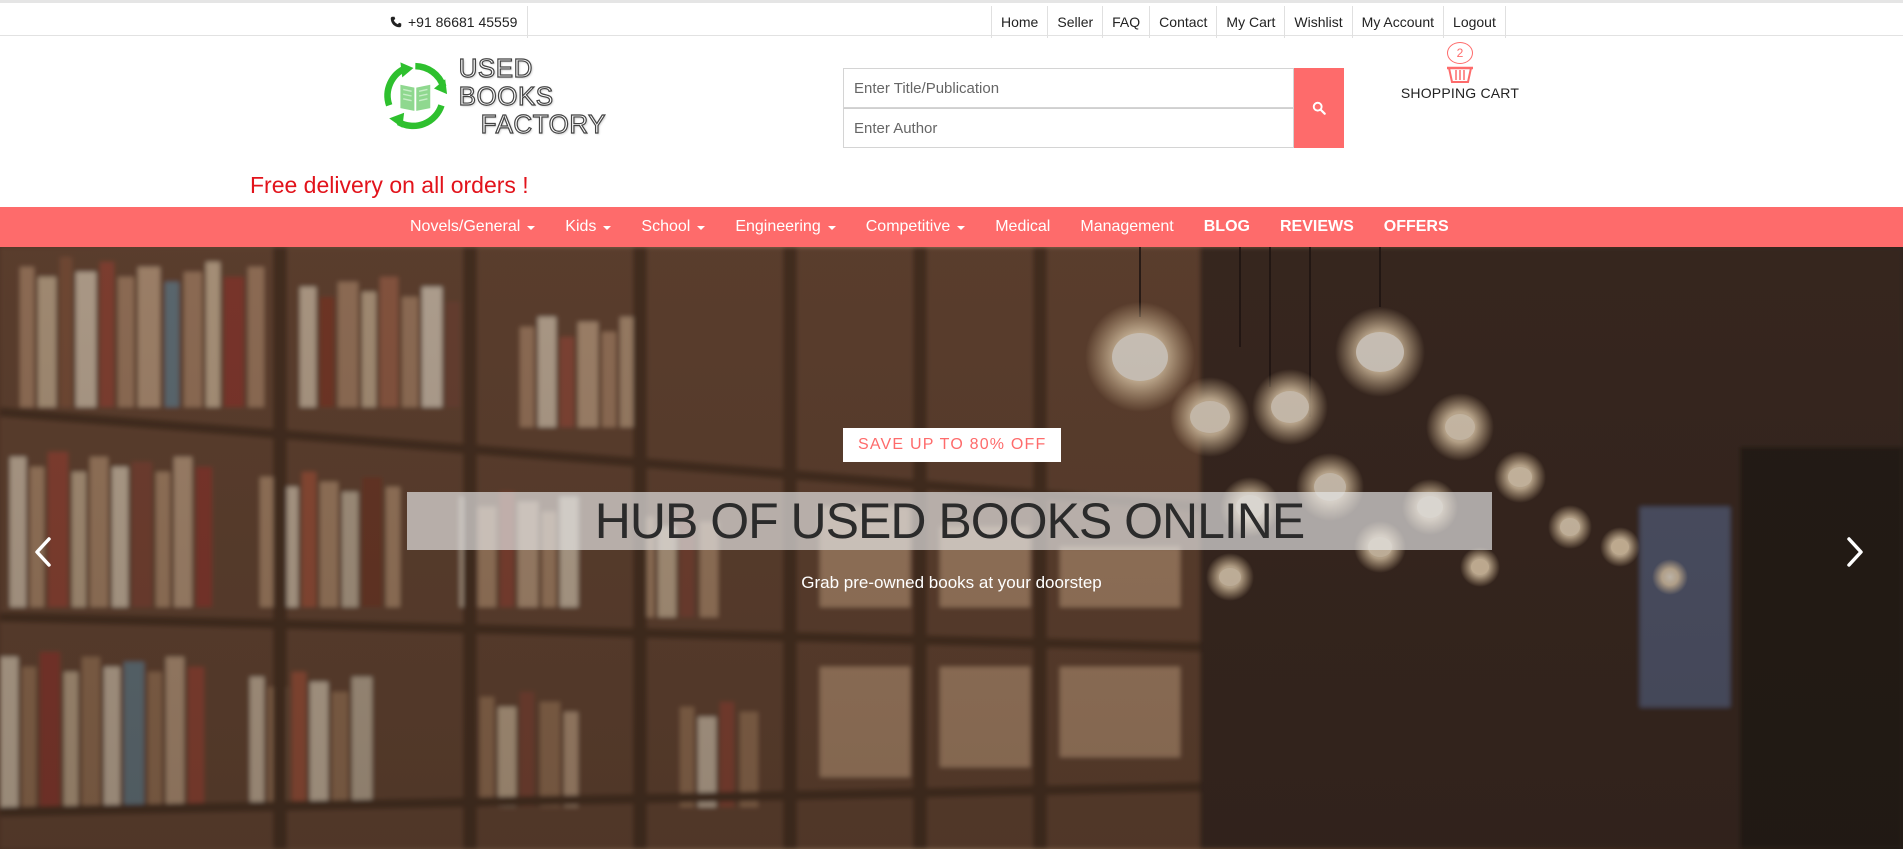 The image size is (1903, 849). Describe the element at coordinates (951, 582) in the screenshot. I see `hero-subline: Grab pre-owned books at your doorstep` at that location.